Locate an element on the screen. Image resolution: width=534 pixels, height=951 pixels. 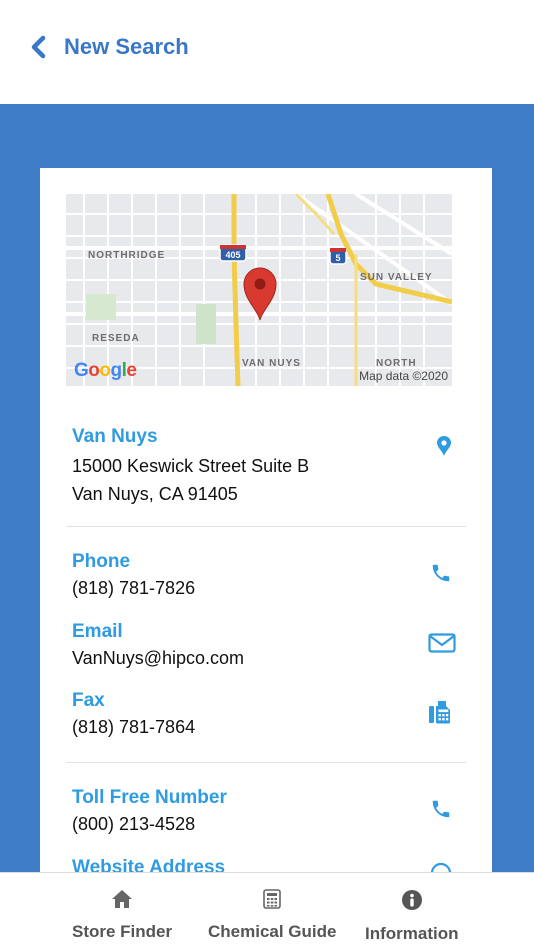
tab-store-finder: Store Finder is located at coordinates (122, 915).